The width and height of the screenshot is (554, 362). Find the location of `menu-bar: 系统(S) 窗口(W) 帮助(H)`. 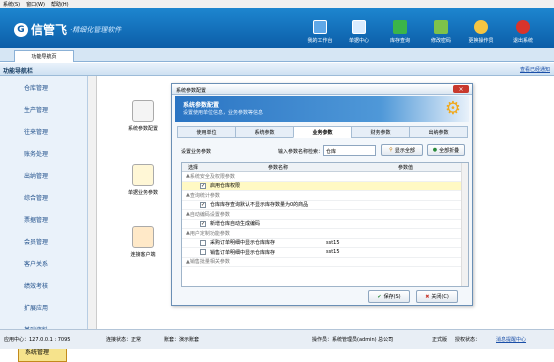

menu-bar: 系统(S) 窗口(W) 帮助(H) is located at coordinates (277, 4).